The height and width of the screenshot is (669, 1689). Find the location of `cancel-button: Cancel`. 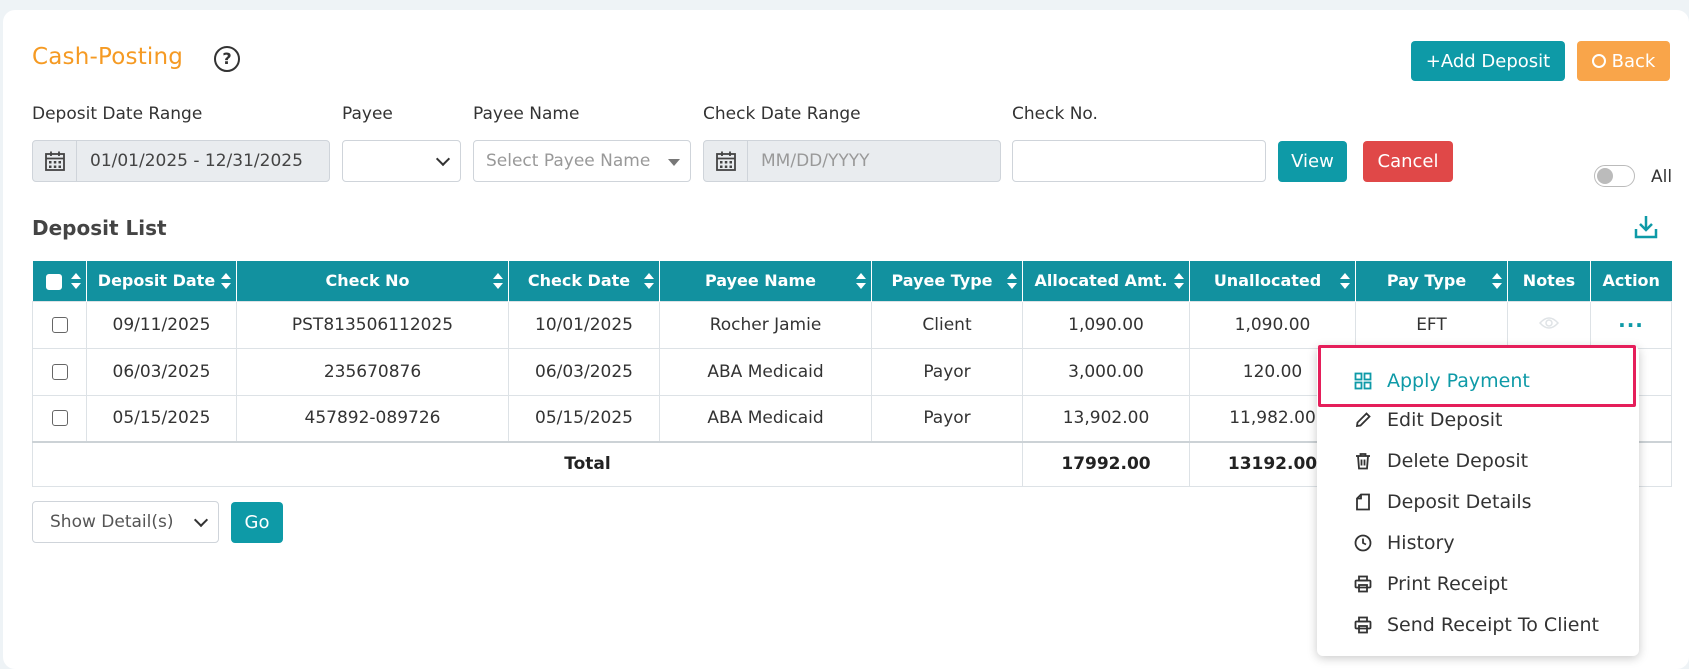

cancel-button: Cancel is located at coordinates (1408, 161).